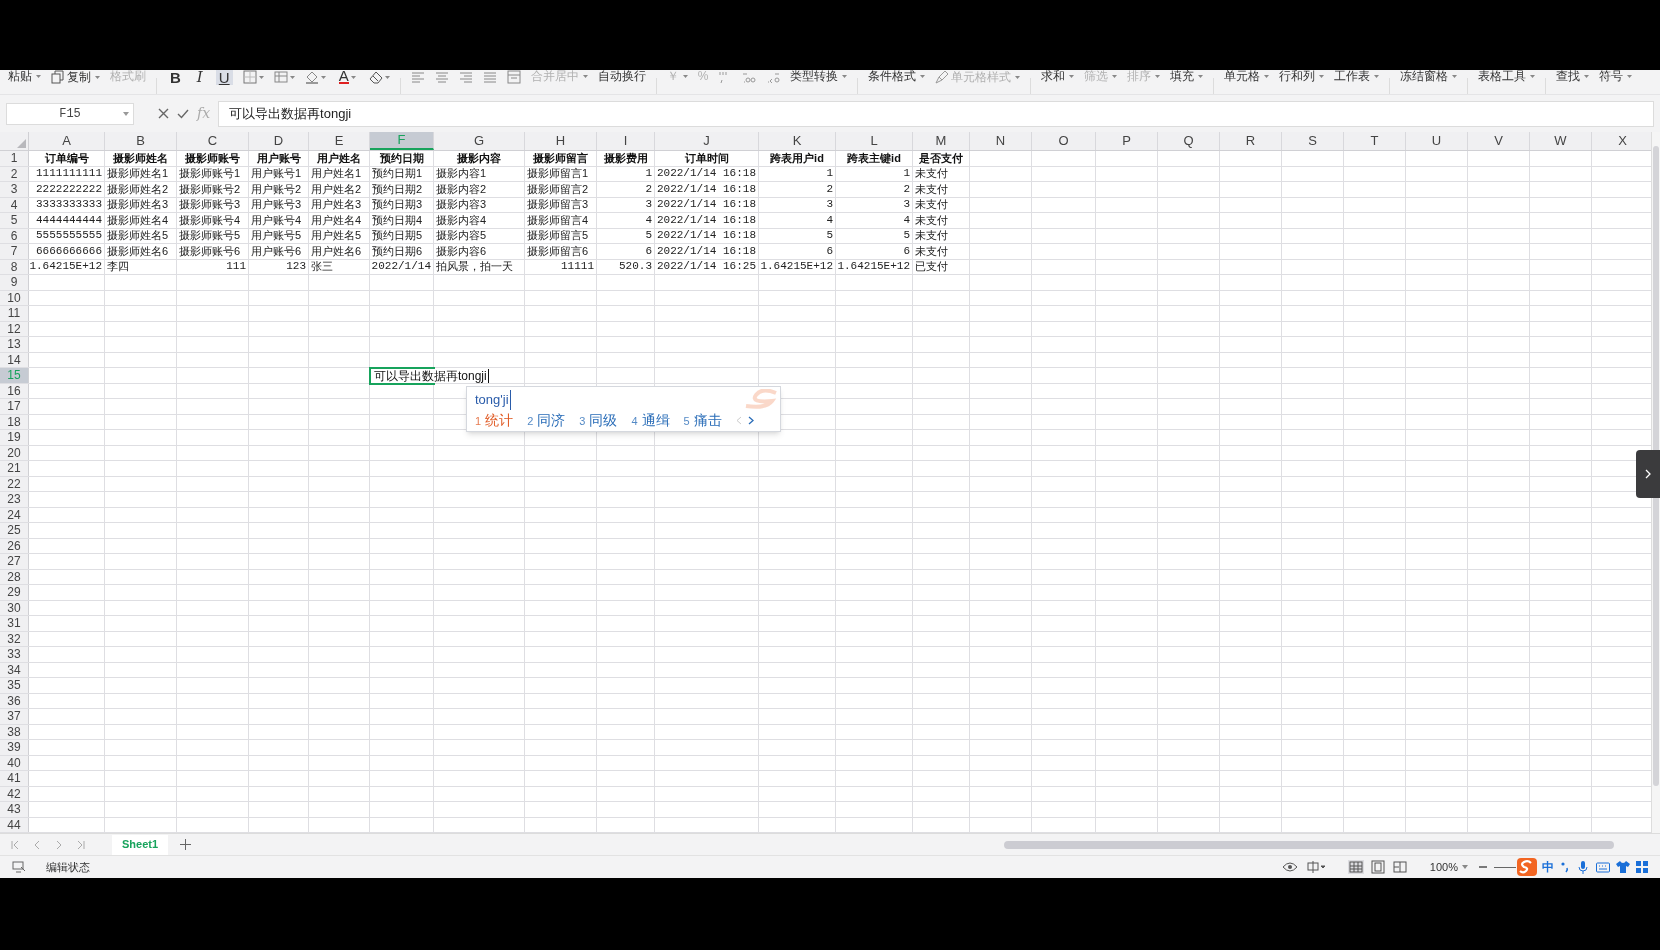 Image resolution: width=1660 pixels, height=950 pixels. Describe the element at coordinates (1443, 867) in the screenshot. I see `zoom-level: 100%` at that location.